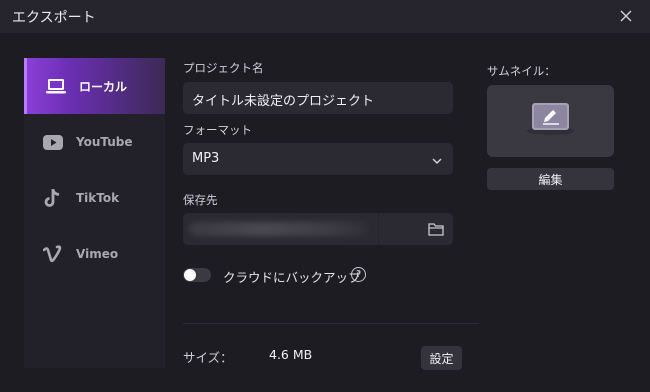 The width and height of the screenshot is (650, 392). Describe the element at coordinates (98, 198) in the screenshot. I see `sidebar-item-label: TikTok` at that location.